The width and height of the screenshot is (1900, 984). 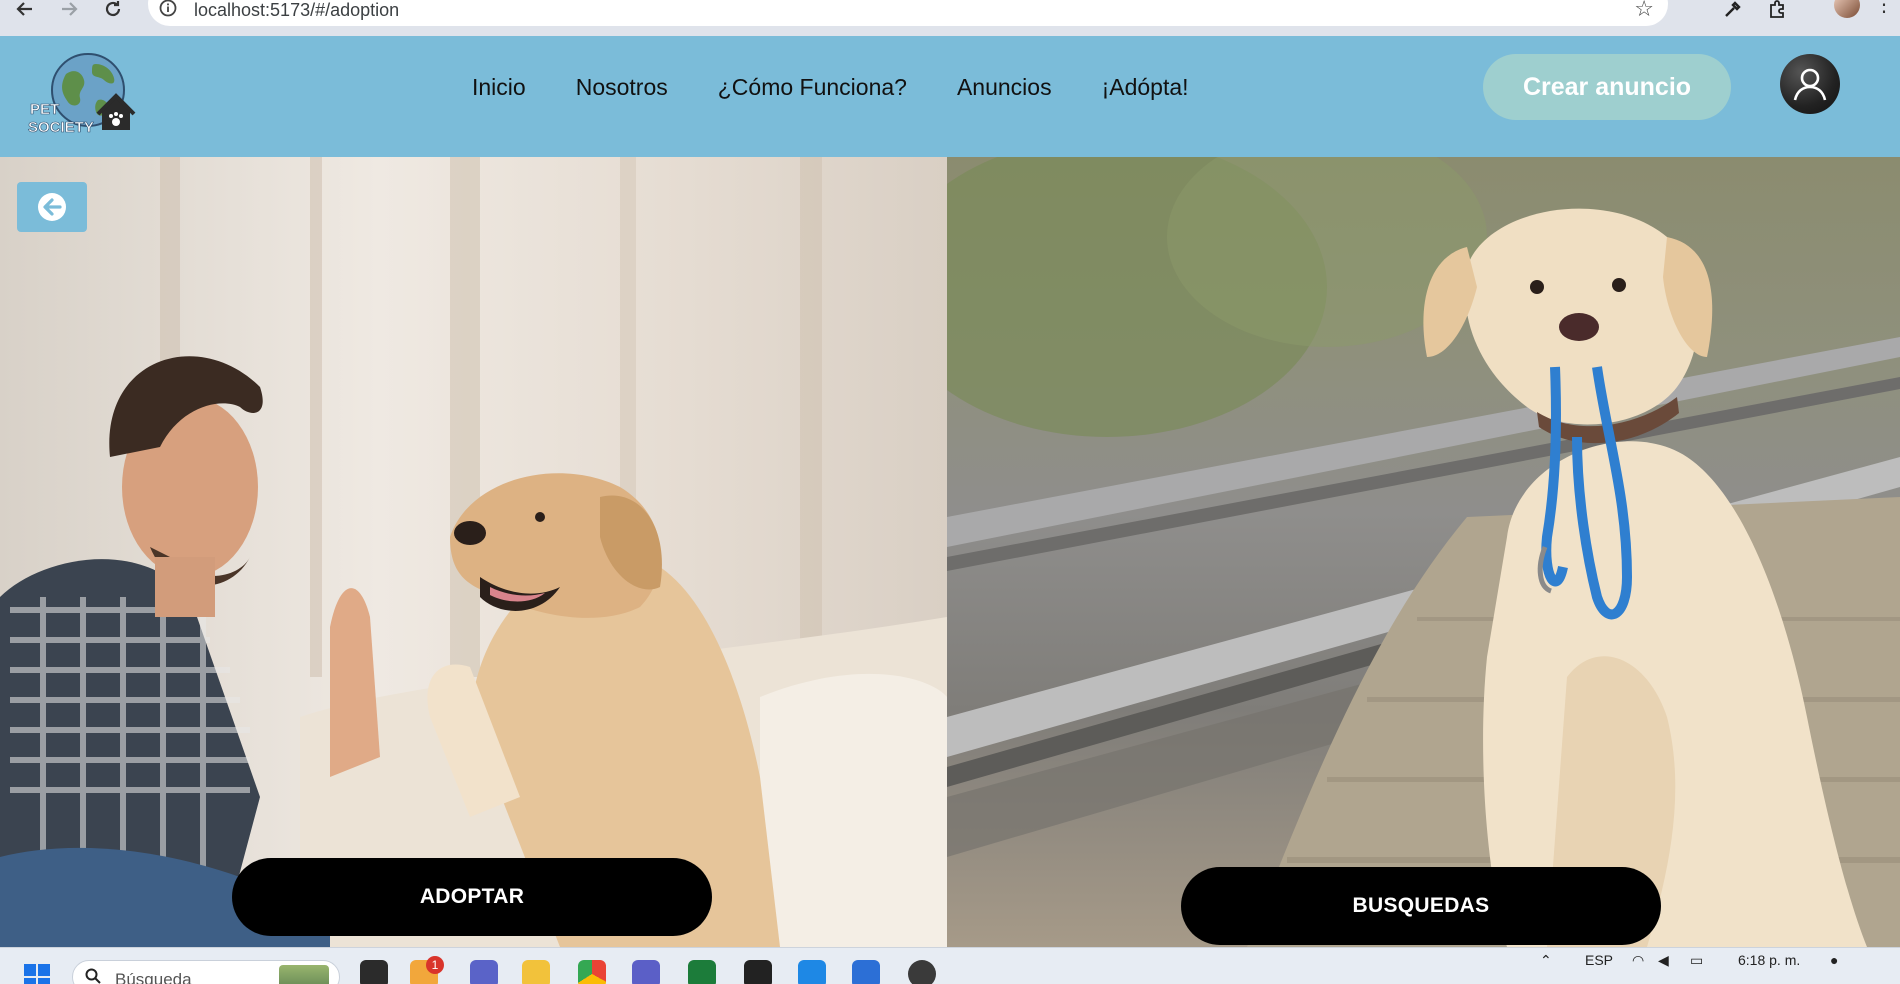 What do you see at coordinates (83, 97) in the screenshot?
I see `pet-society-logo: PET SOCIETY` at bounding box center [83, 97].